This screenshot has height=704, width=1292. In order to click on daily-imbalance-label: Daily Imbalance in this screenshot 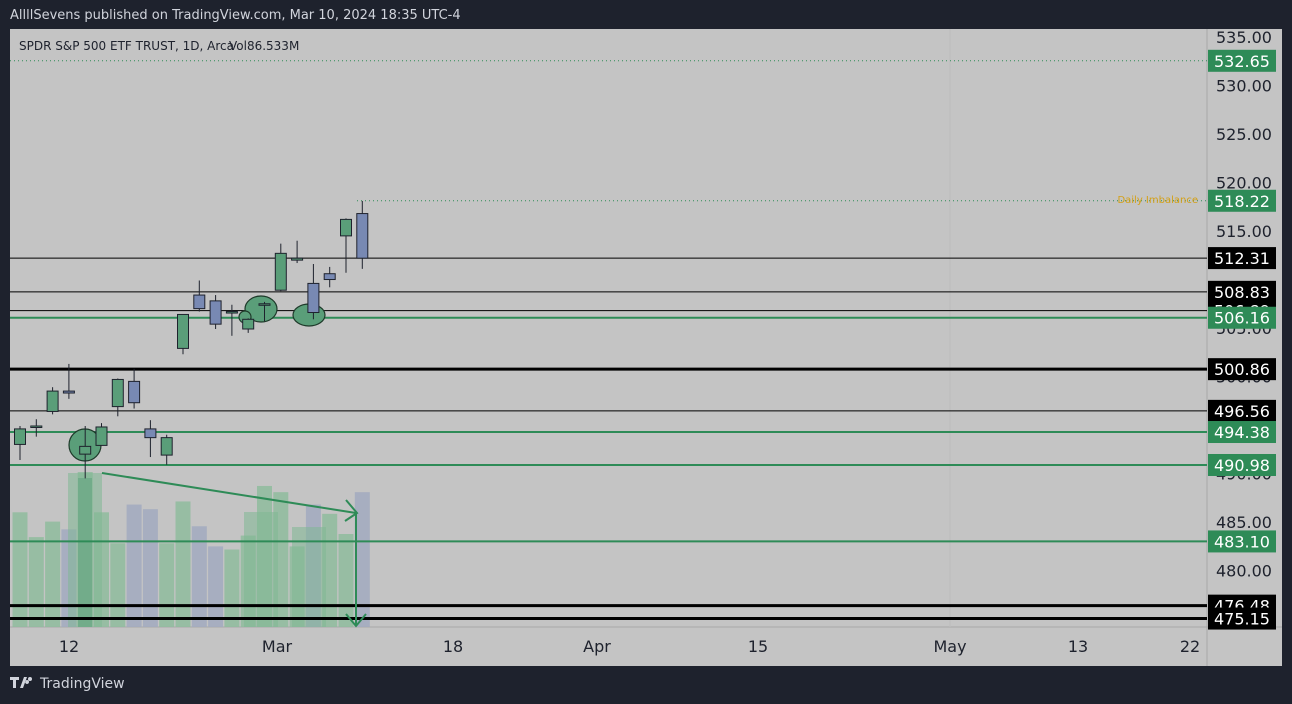, I will do `click(1157, 200)`.